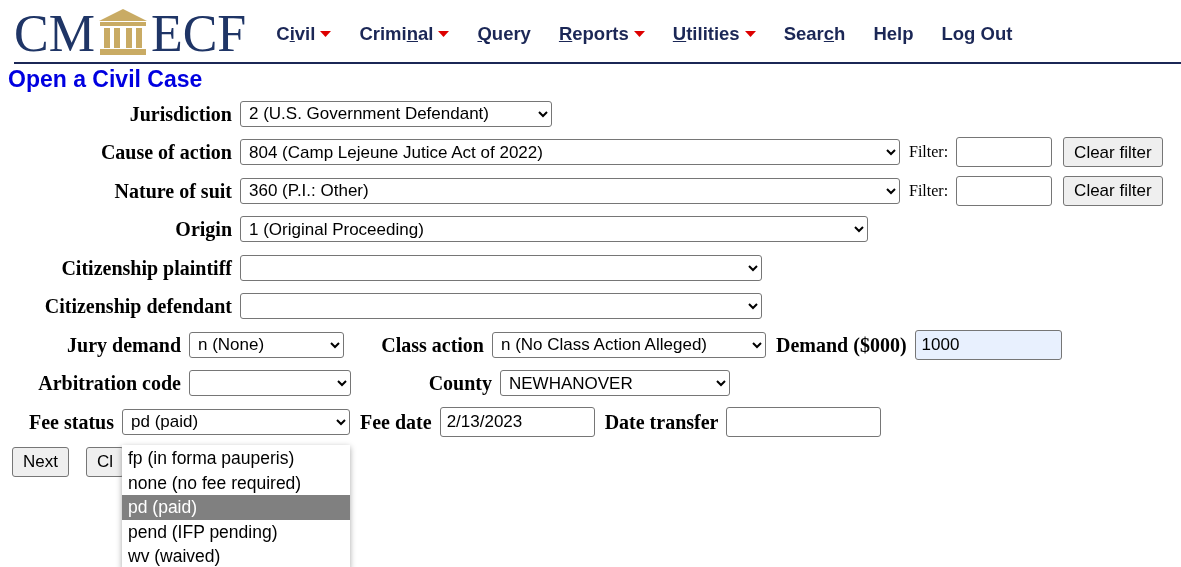 This screenshot has width=1181, height=567. I want to click on field-label: Jury demand, so click(123, 345).